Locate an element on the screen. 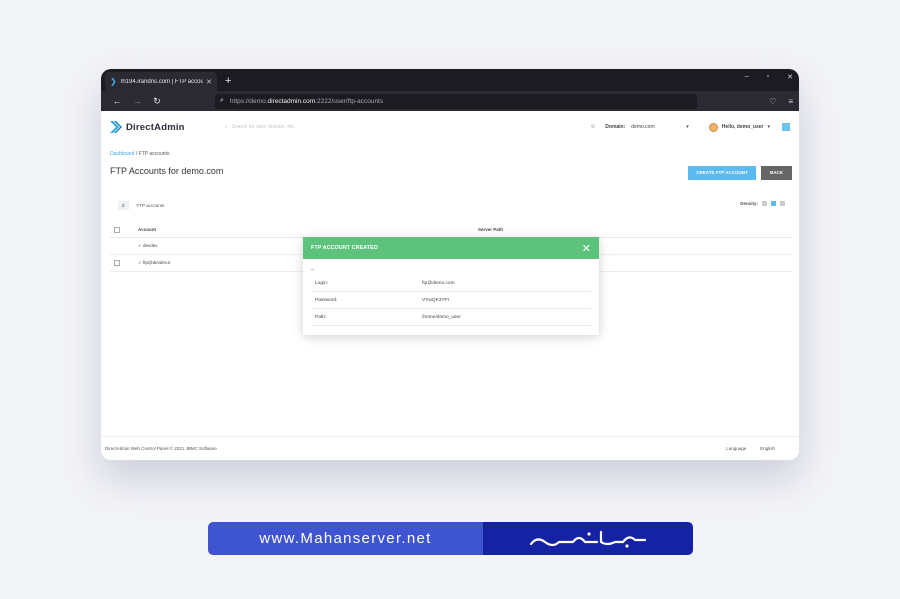 The image size is (900, 599). directadmin-logo: DirectAdmin is located at coordinates (147, 127).